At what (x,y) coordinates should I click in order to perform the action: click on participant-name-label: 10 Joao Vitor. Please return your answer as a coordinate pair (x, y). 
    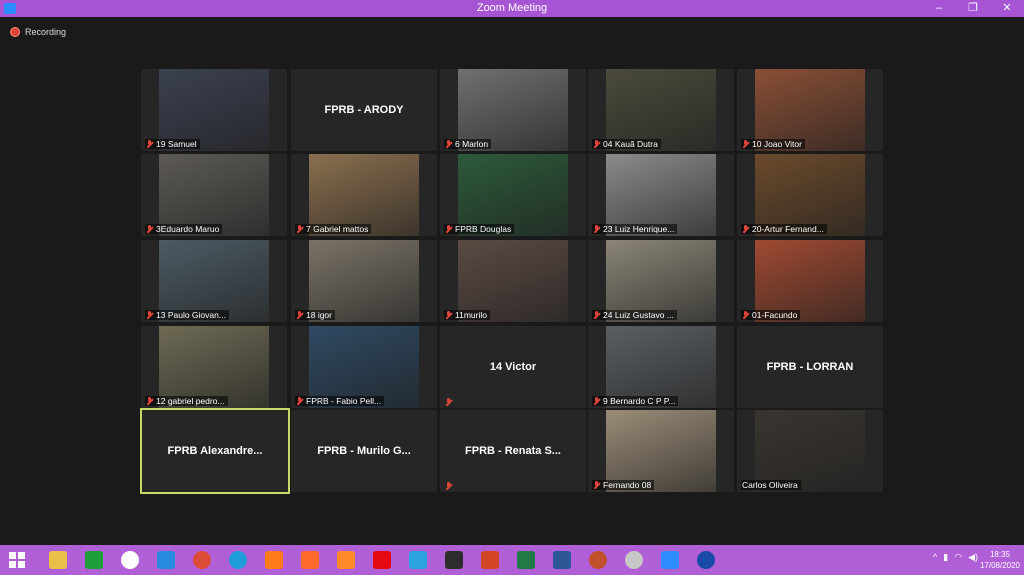
    Looking at the image, I should click on (773, 144).